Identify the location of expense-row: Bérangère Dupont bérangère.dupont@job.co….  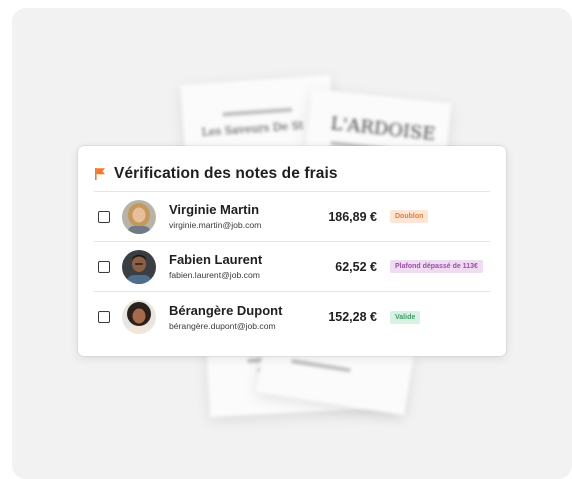
(292, 317).